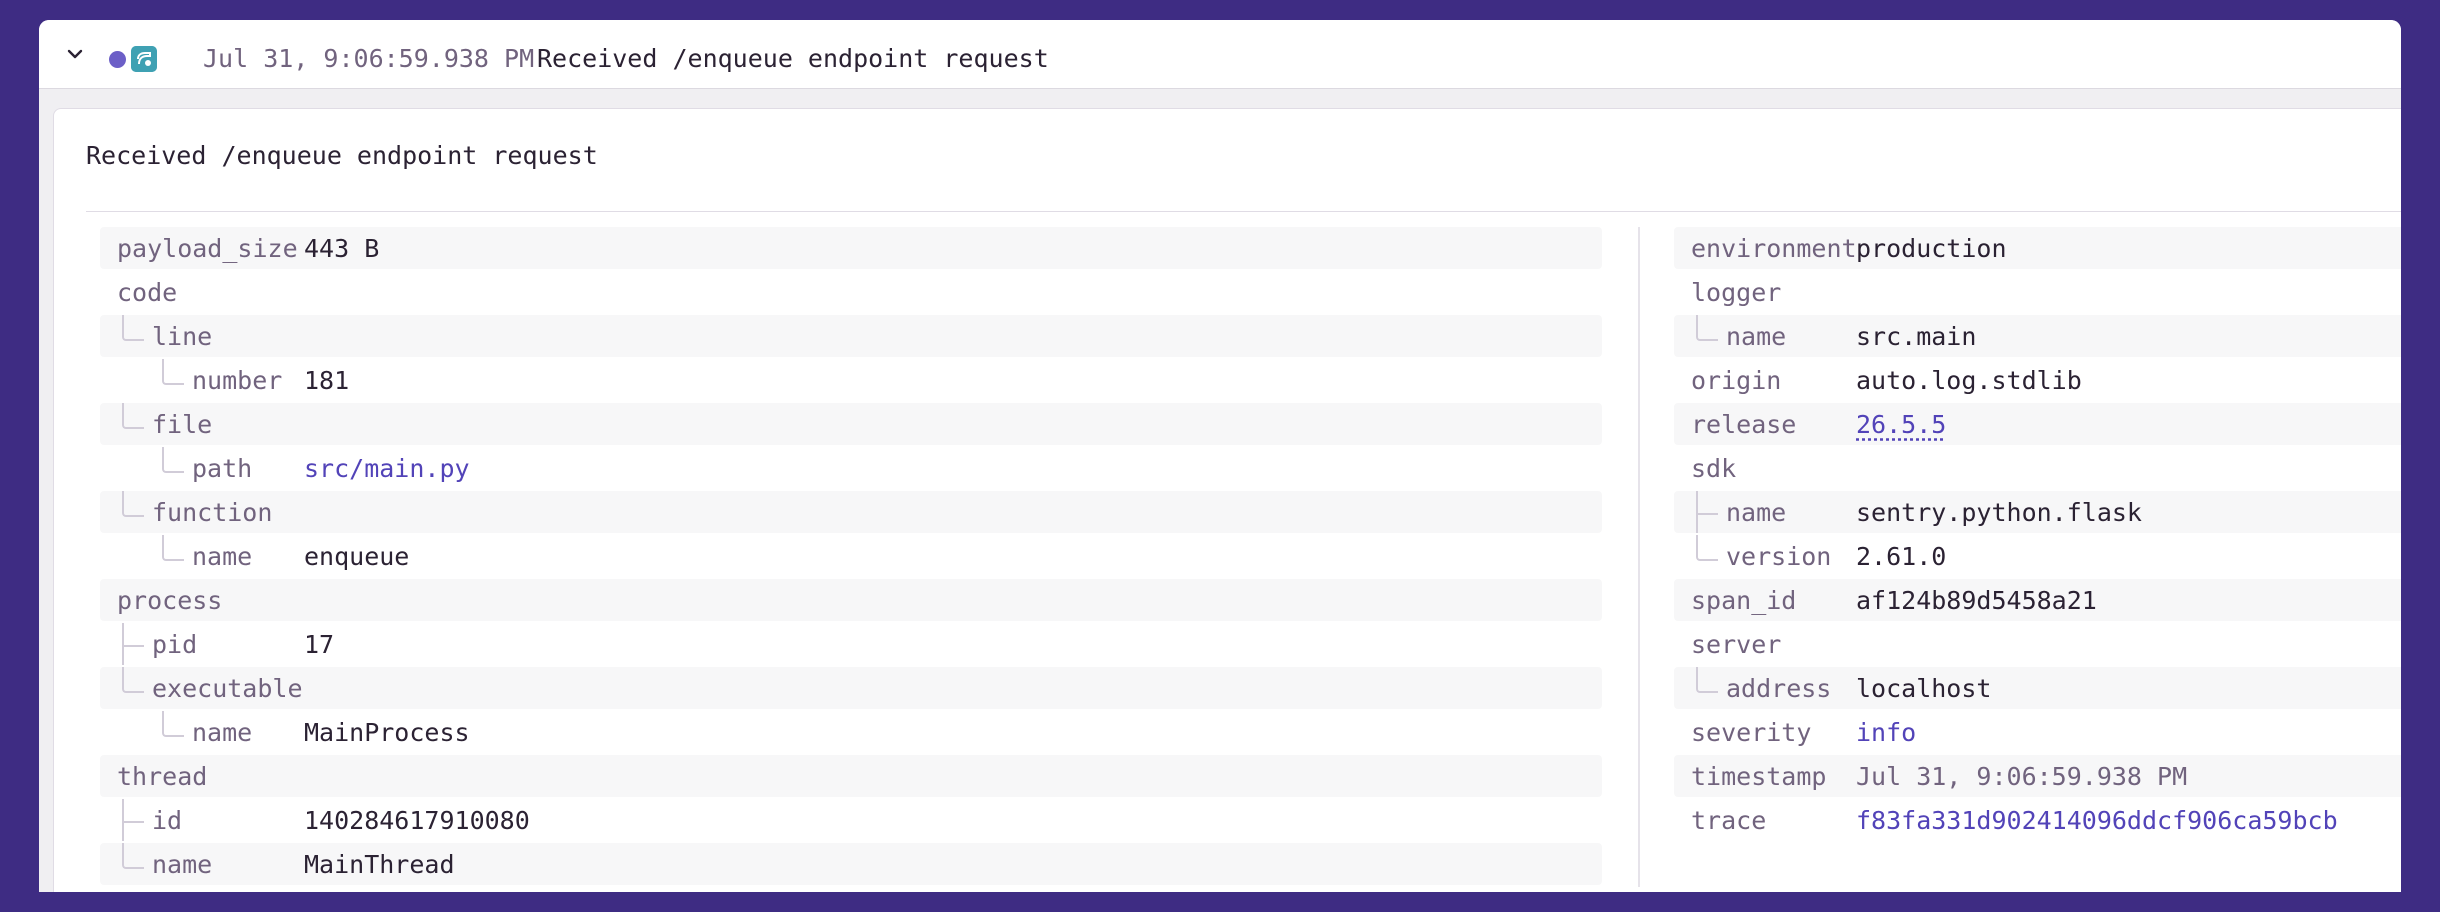 Image resolution: width=2440 pixels, height=912 pixels. I want to click on attribute-key: file, so click(182, 424).